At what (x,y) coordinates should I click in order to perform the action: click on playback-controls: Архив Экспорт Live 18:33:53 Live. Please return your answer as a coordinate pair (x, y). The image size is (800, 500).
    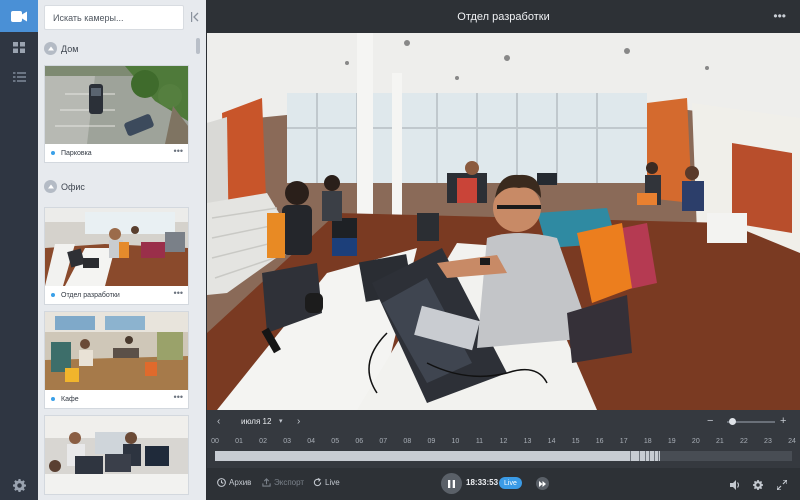
    Looking at the image, I should click on (503, 484).